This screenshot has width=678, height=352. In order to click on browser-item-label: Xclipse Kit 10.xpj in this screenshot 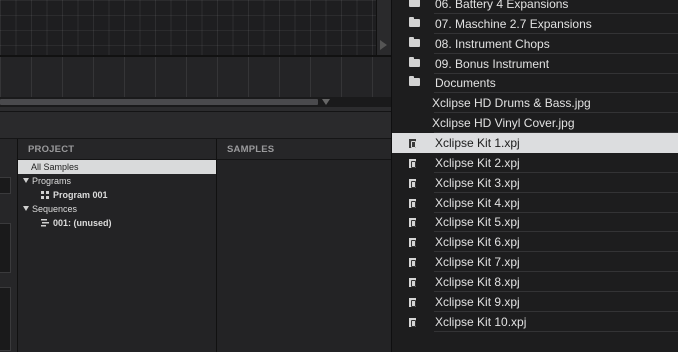, I will do `click(481, 321)`.